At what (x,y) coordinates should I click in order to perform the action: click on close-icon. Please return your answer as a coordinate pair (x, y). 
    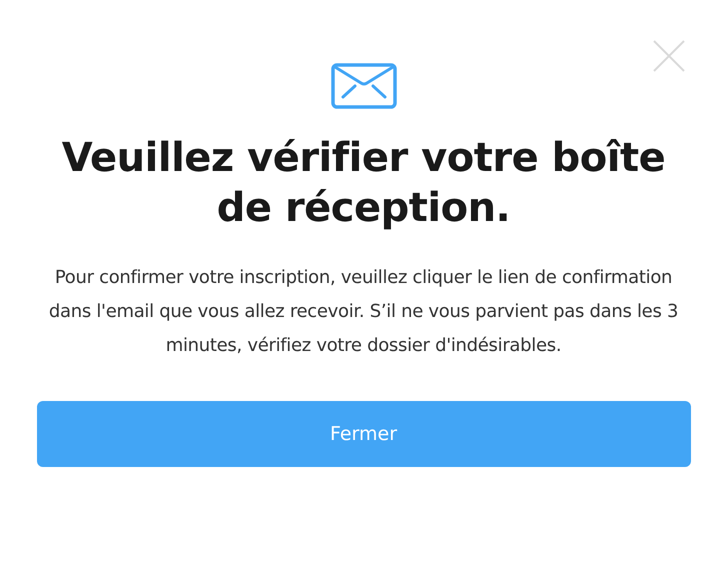
    Looking at the image, I should click on (669, 56).